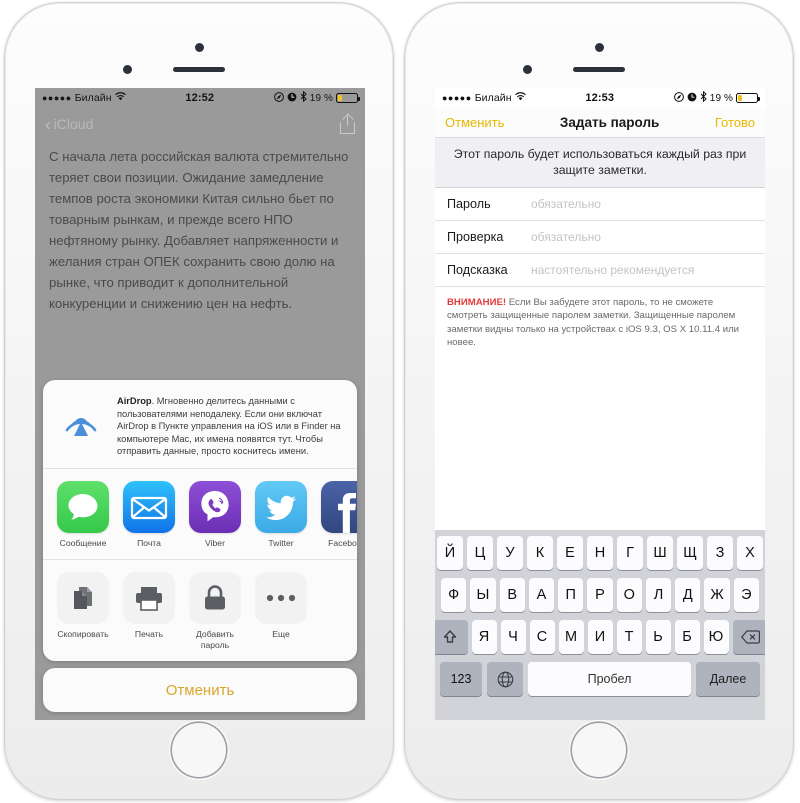 The height and width of the screenshot is (803, 800). What do you see at coordinates (450, 553) in the screenshot?
I see `key-Й: Й` at bounding box center [450, 553].